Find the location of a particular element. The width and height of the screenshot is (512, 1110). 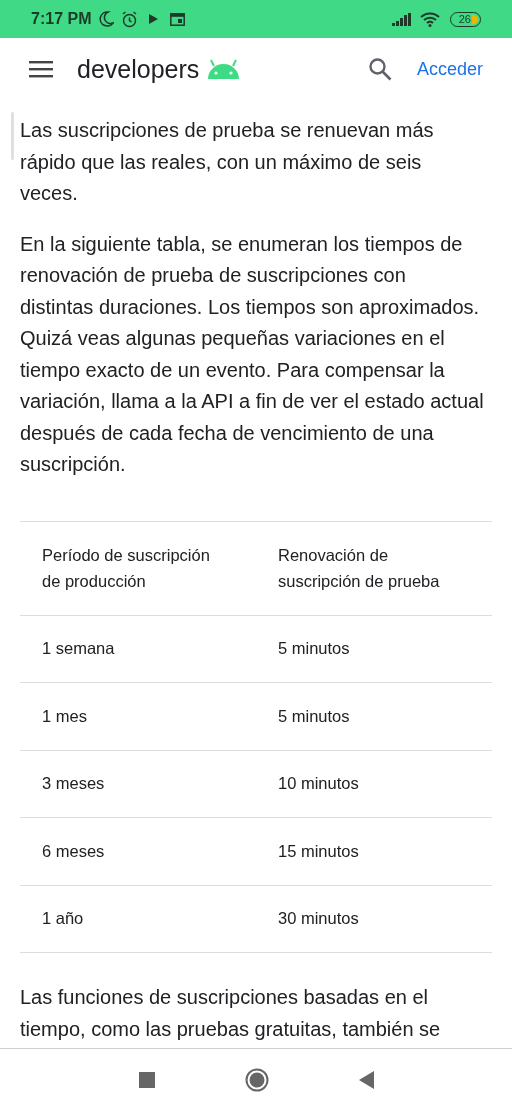

battery-charge-icon is located at coordinates (475, 19).